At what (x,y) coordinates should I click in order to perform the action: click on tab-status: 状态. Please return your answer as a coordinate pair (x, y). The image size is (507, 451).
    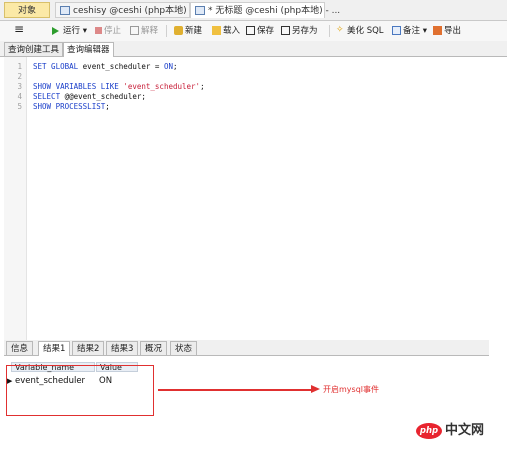
    Looking at the image, I should click on (184, 348).